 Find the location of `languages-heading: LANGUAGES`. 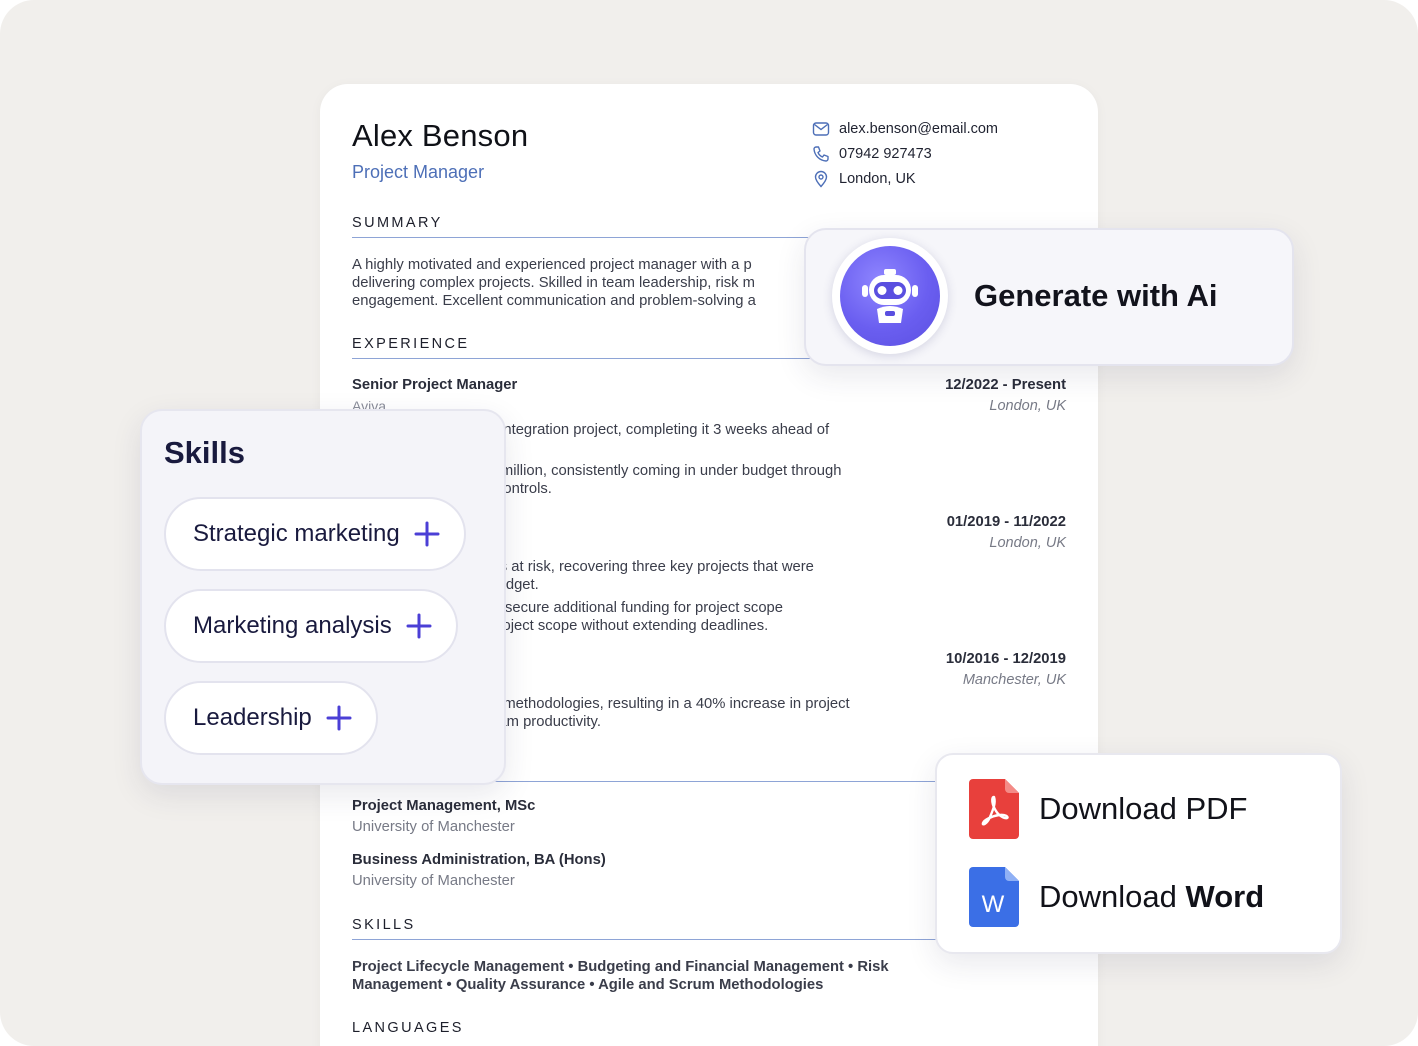

languages-heading: LANGUAGES is located at coordinates (408, 1028).